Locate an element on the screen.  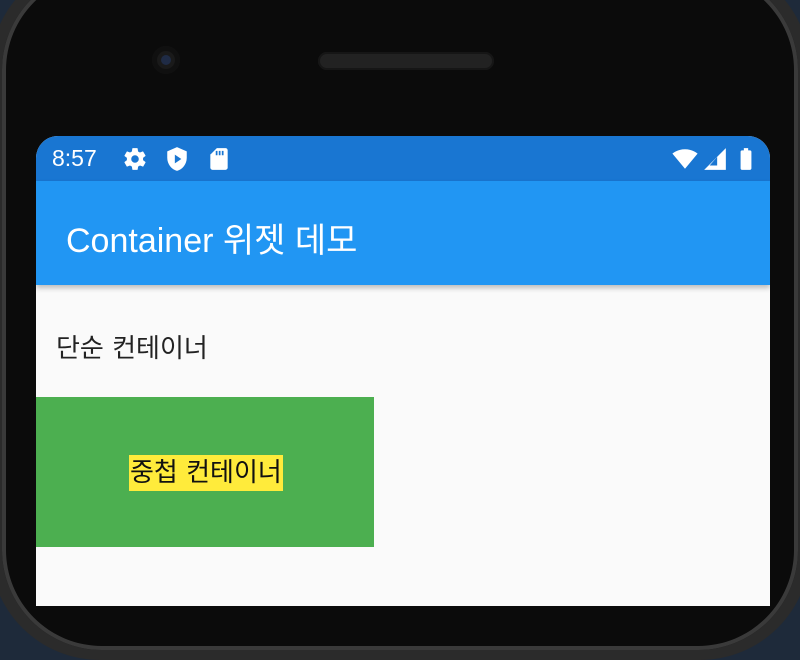
nested-container-text: 중첩 컨테이너 is located at coordinates (206, 473).